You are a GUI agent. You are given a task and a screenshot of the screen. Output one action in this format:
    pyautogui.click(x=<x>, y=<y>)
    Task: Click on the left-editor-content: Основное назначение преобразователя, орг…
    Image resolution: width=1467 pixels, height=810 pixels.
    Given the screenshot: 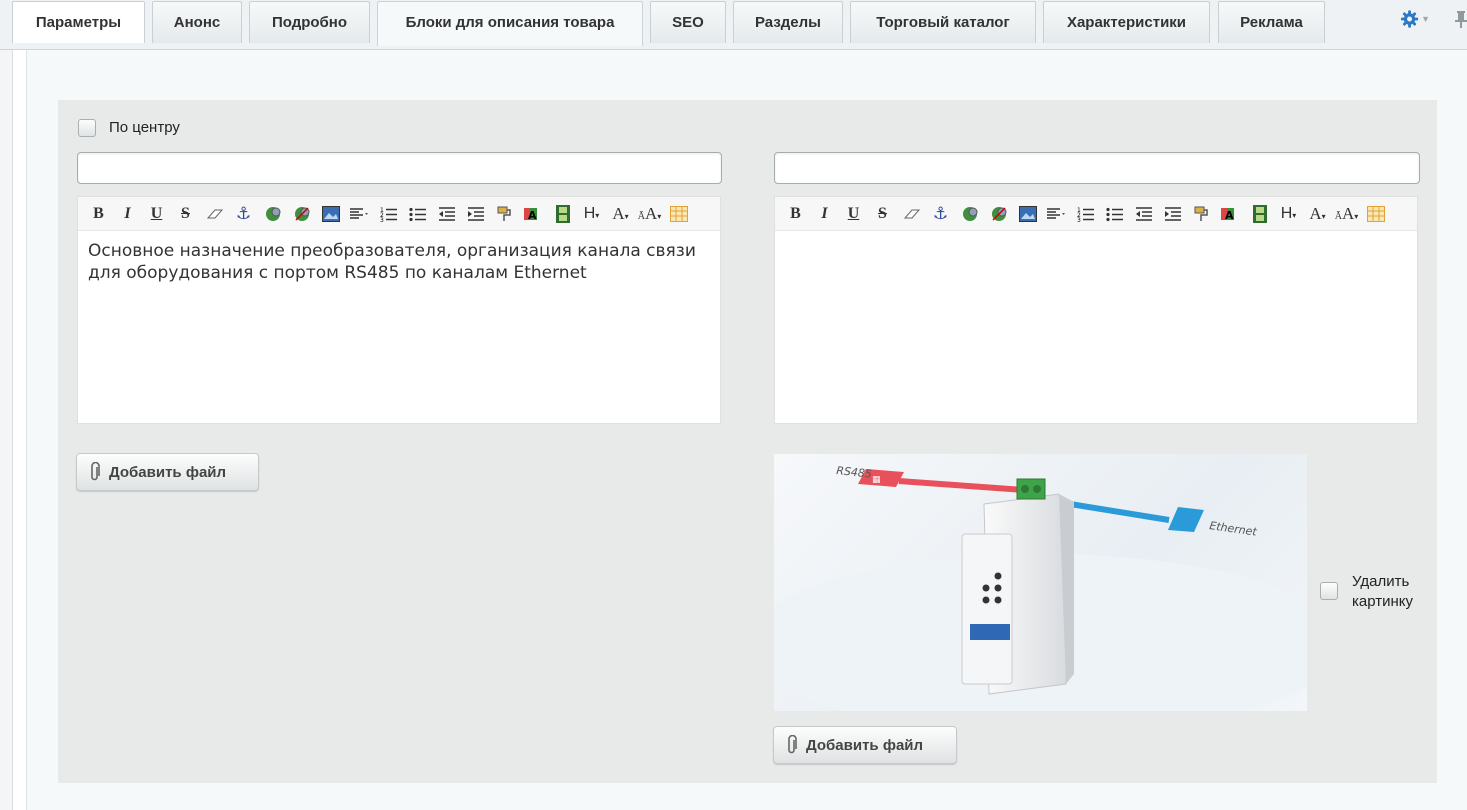 What is the action you would take?
    pyautogui.click(x=399, y=262)
    